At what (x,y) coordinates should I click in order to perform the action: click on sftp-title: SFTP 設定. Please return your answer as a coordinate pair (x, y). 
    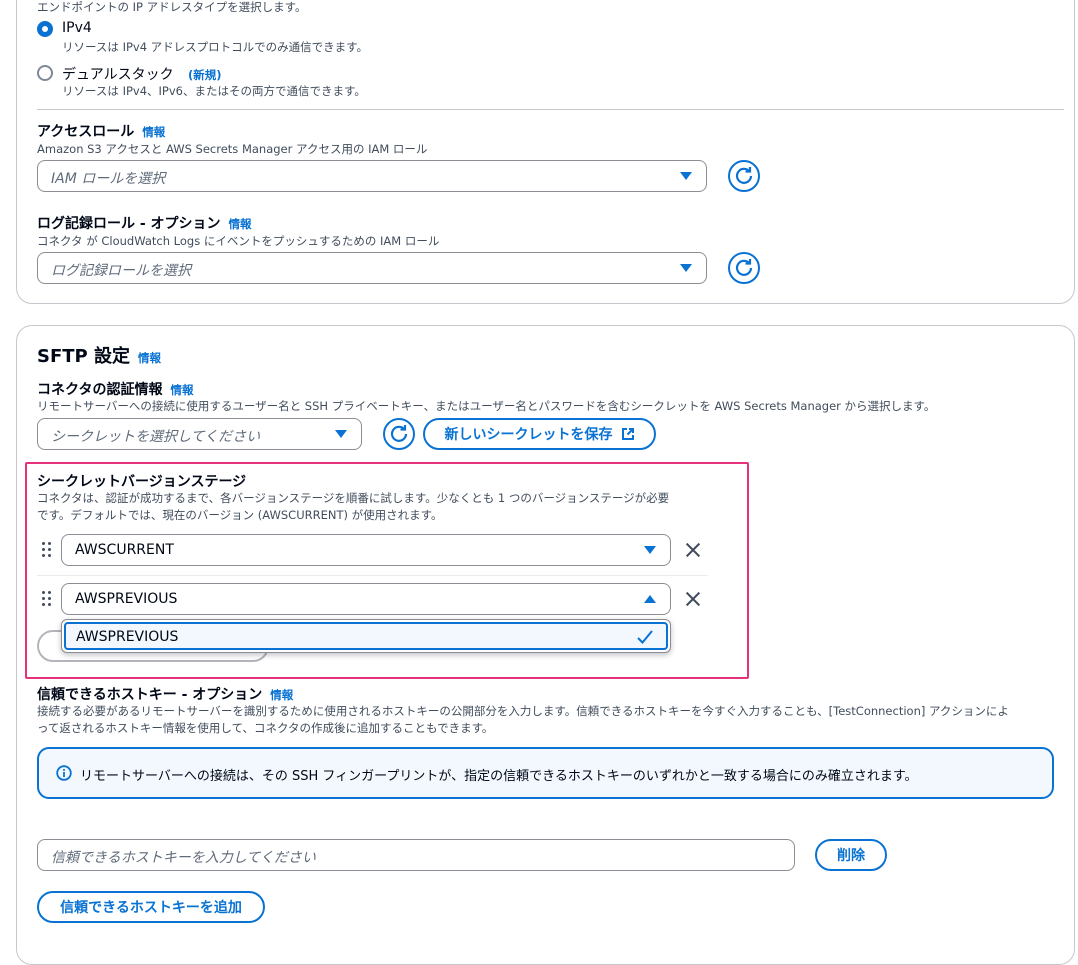
    Looking at the image, I should click on (83, 356).